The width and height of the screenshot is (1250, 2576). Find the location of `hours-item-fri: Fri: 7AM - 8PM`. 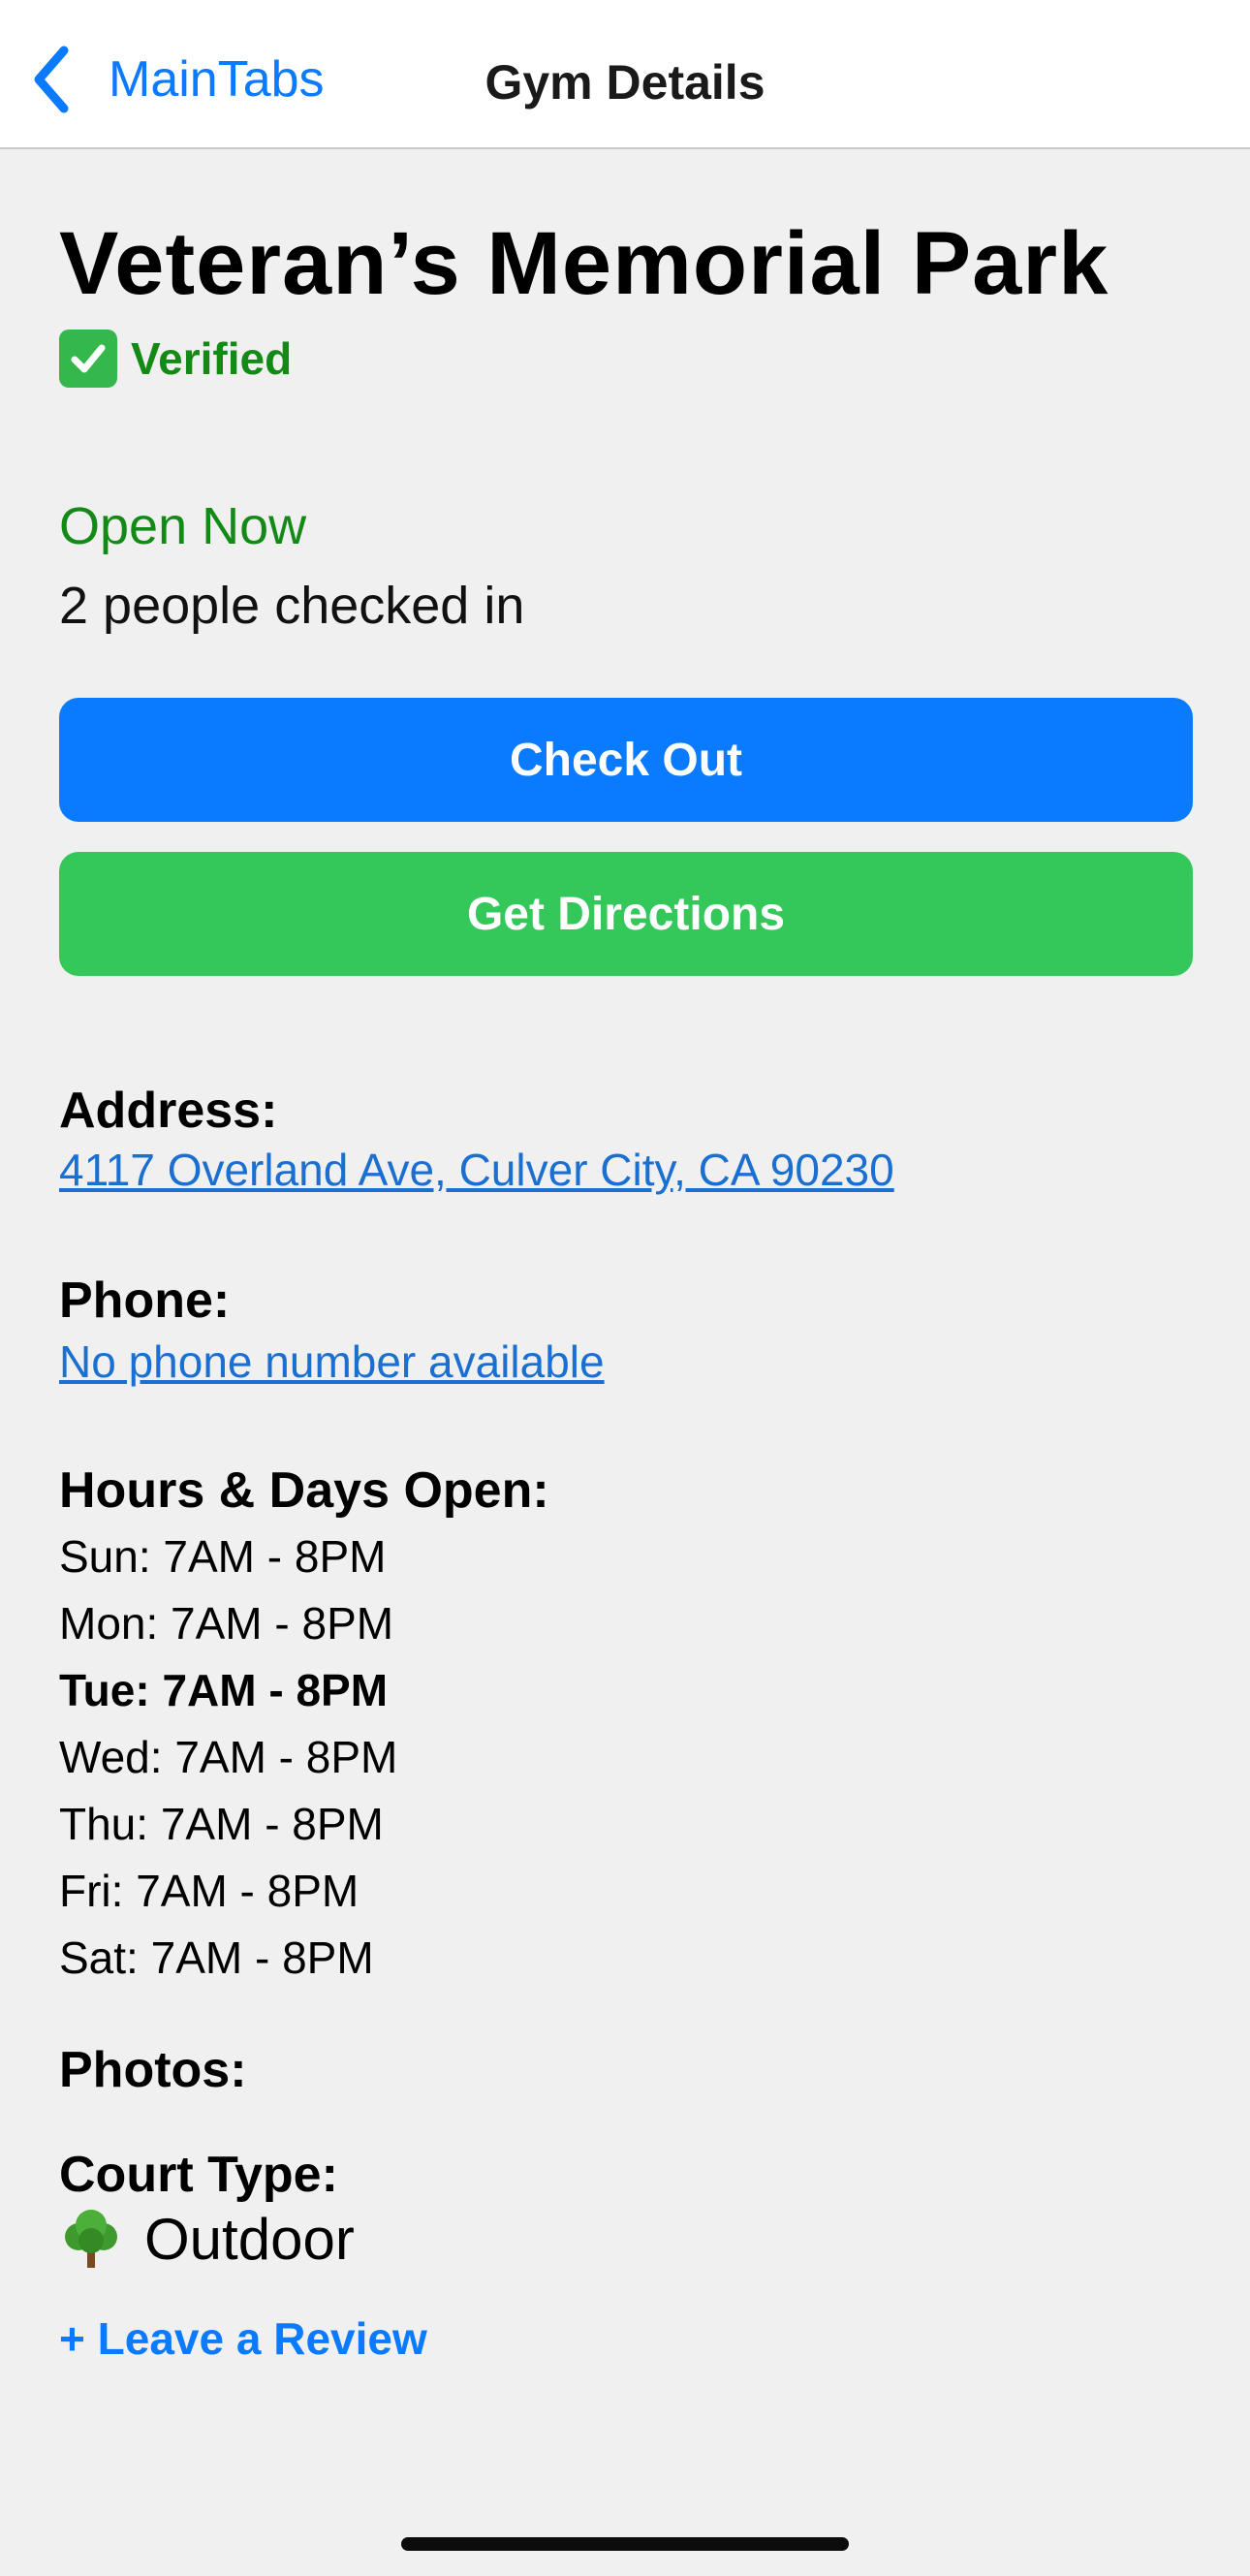

hours-item-fri: Fri: 7AM - 8PM is located at coordinates (209, 1891).